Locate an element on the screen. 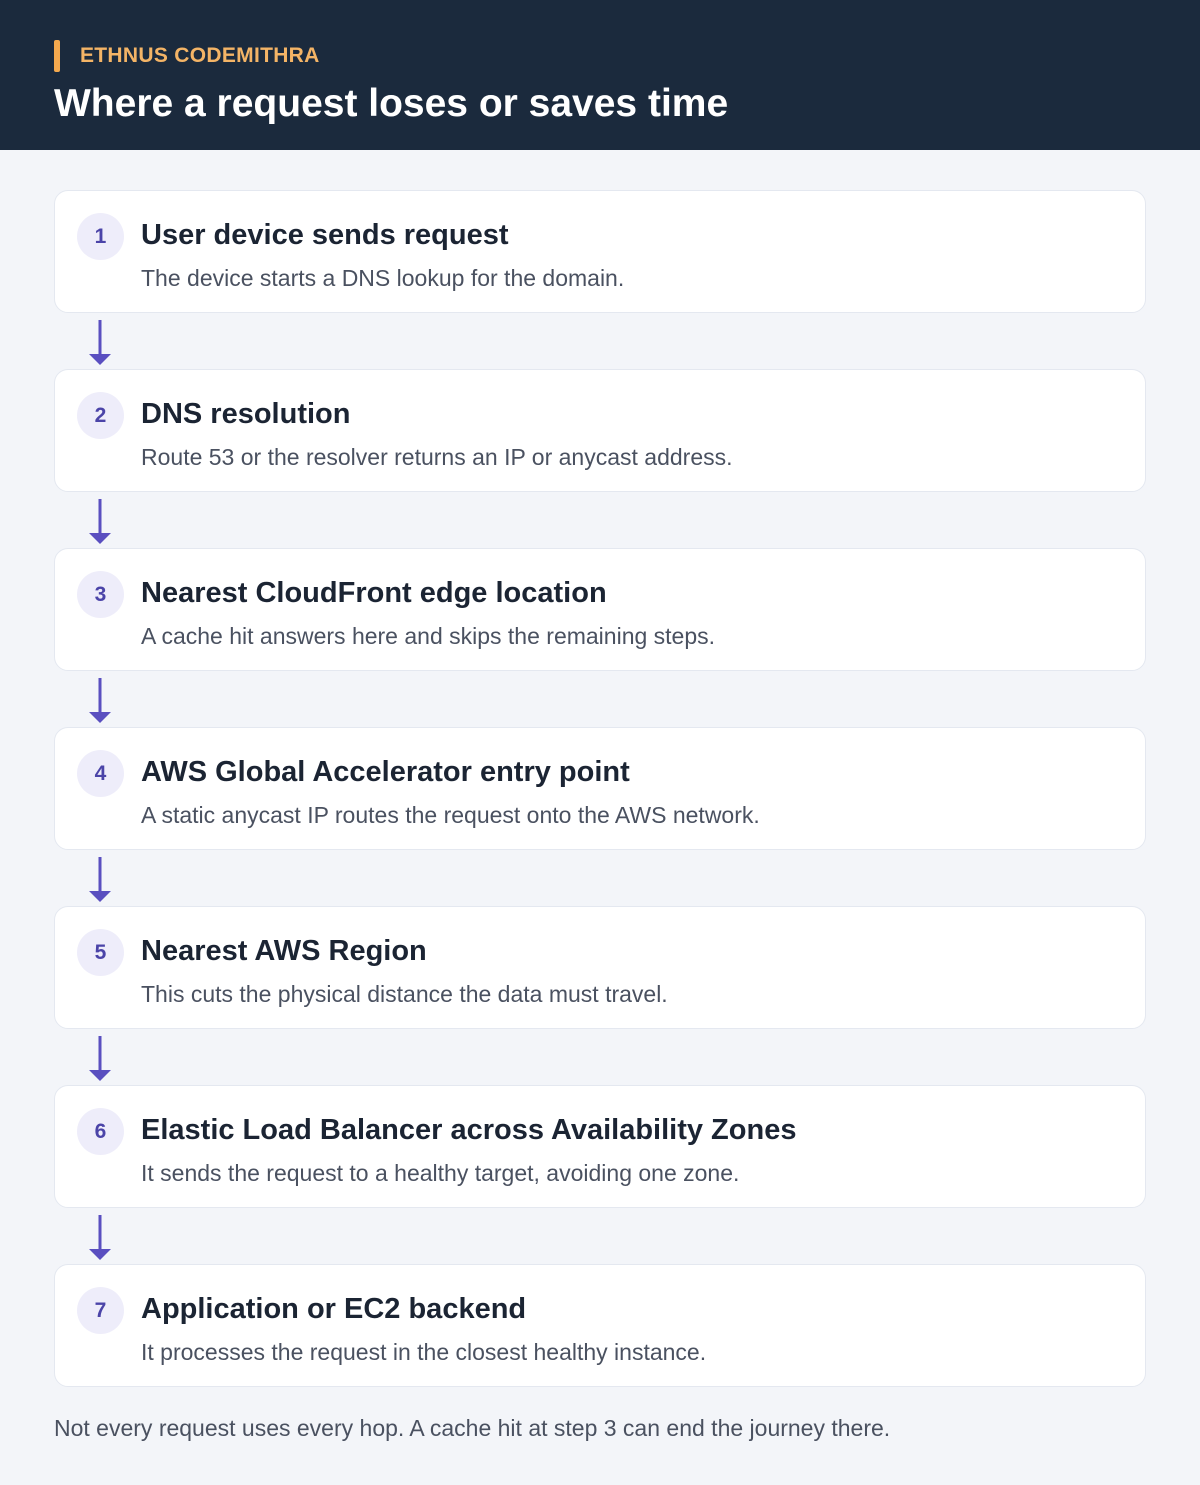 The height and width of the screenshot is (1485, 1200). step-number-badge: 4 is located at coordinates (100, 773).